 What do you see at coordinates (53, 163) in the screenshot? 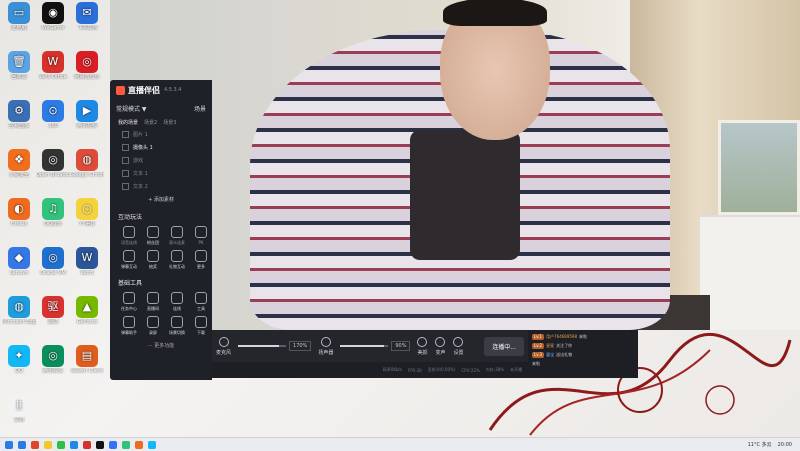
I see `desktop-icon: ◎Open Broadcaster` at bounding box center [53, 163].